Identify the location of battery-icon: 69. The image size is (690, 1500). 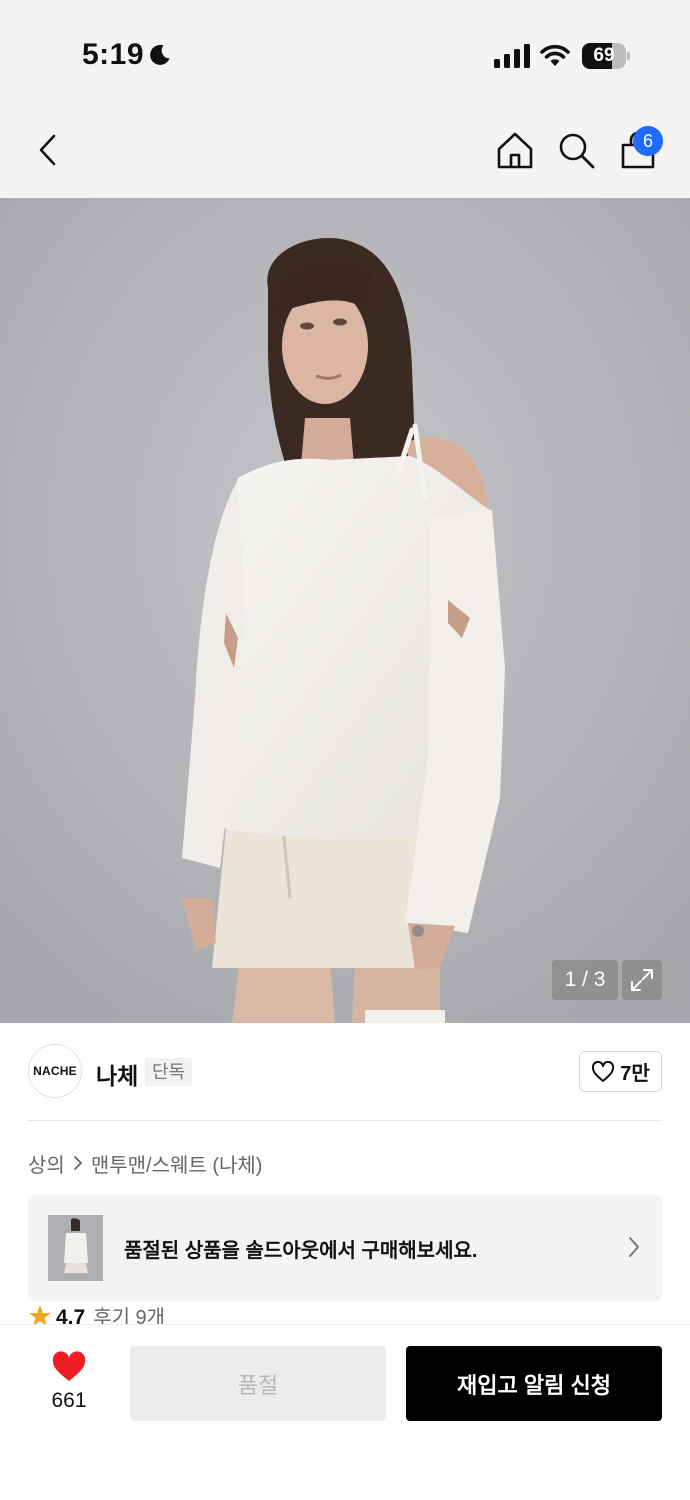
(606, 56).